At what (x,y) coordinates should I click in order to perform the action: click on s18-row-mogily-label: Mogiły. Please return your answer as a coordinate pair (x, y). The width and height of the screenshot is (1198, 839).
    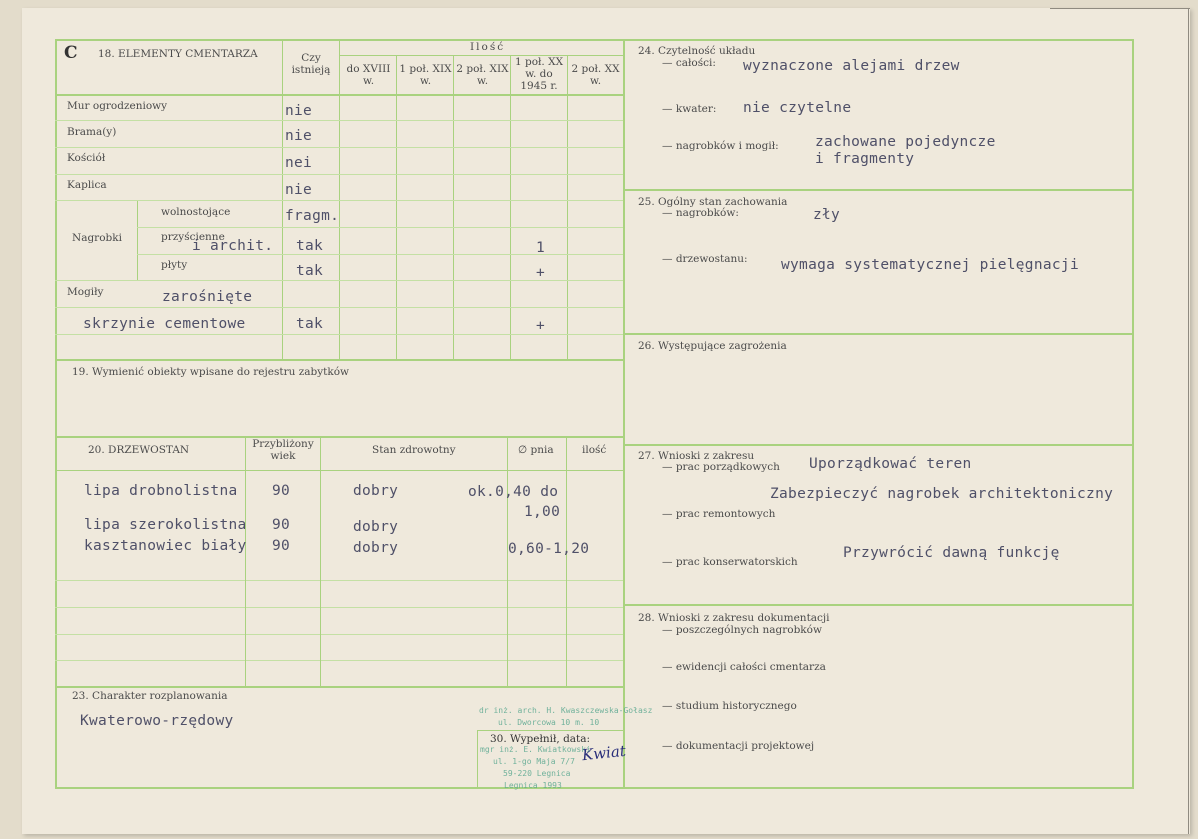
    Looking at the image, I should click on (85, 292).